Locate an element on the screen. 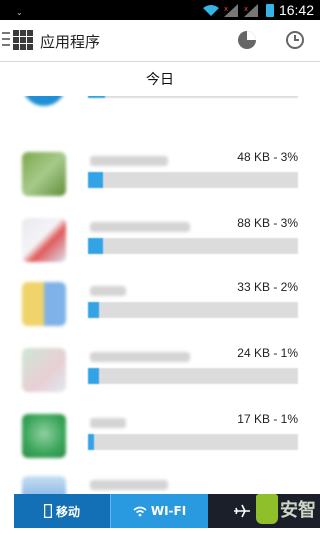 This screenshot has height=534, width=320. tab-mobile: 移动 is located at coordinates (62, 511).